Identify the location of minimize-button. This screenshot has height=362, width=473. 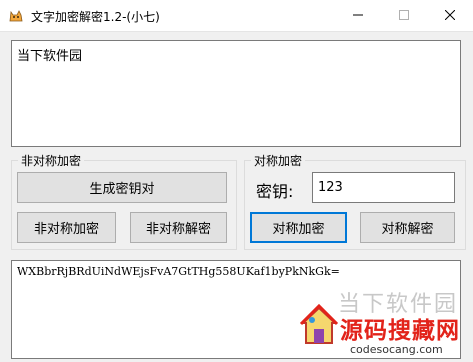
(358, 15).